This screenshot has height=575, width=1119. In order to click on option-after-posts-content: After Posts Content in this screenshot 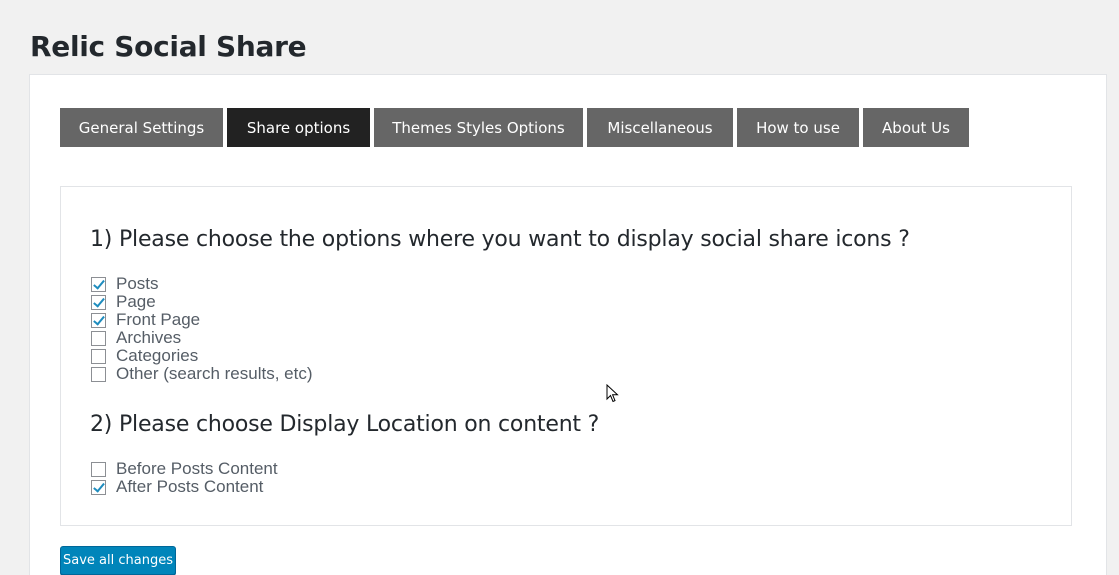, I will do `click(184, 486)`.